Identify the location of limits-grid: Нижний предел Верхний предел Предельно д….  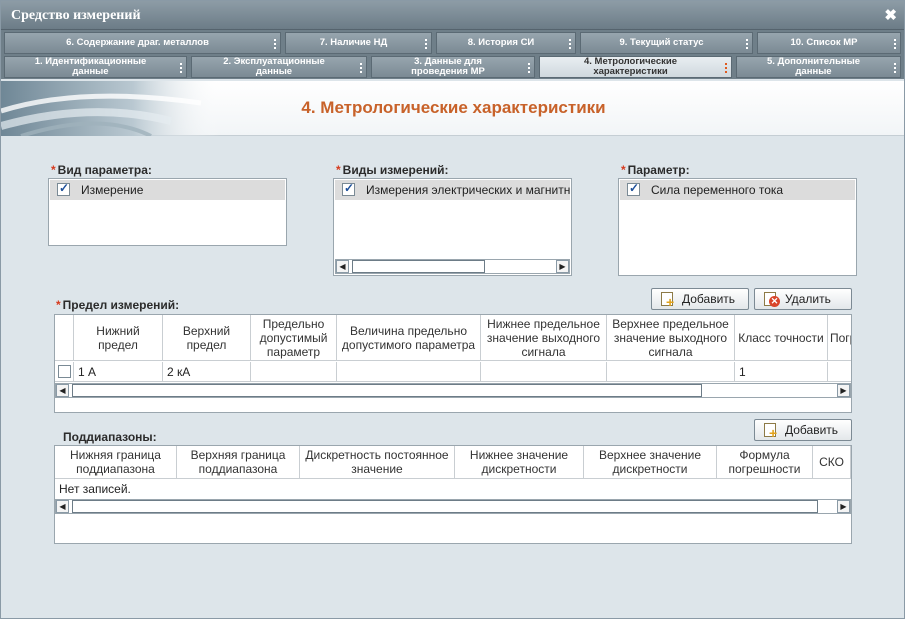
(453, 363).